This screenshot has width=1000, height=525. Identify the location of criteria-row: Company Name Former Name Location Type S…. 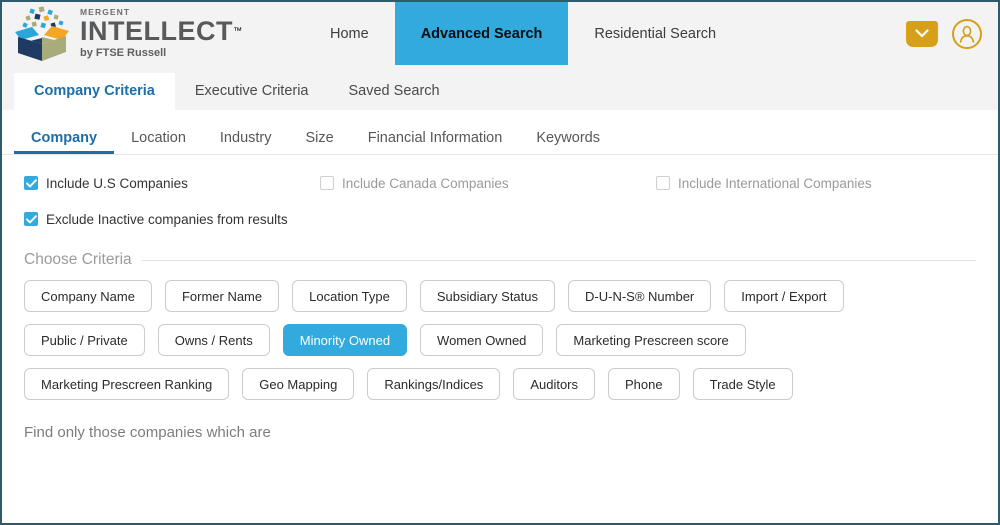
(511, 296).